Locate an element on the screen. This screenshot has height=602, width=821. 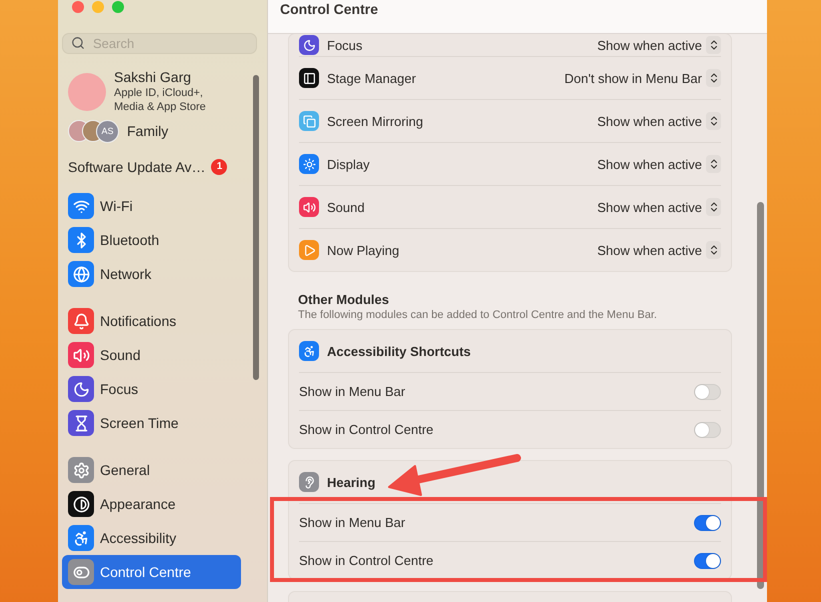
sidebar-item: General is located at coordinates (151, 470).